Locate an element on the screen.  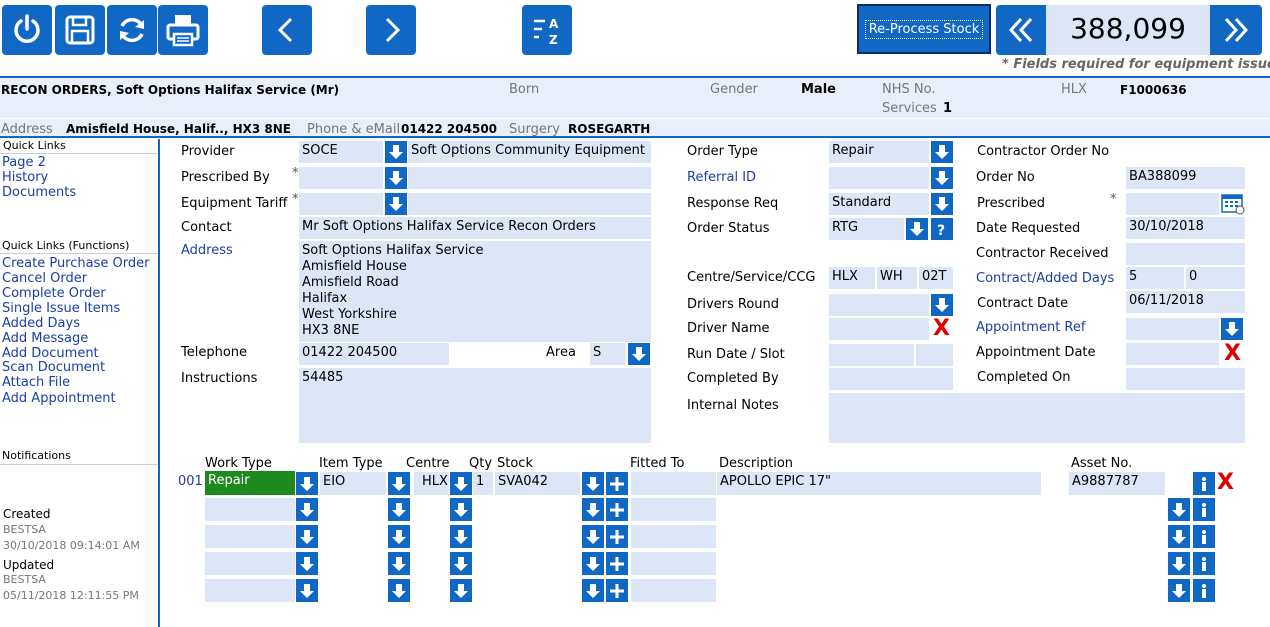
tariff-code-field is located at coordinates (341, 204).